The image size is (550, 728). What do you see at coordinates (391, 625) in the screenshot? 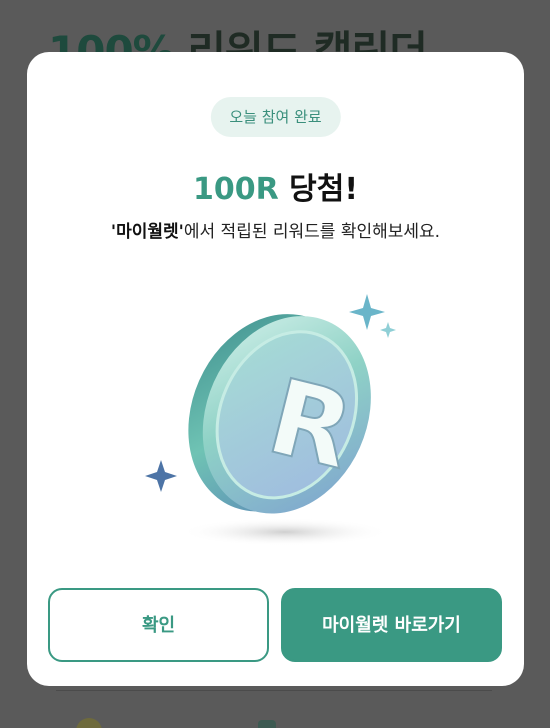
I see `go-to-my-wallet-button: 마이월렛 바로가기` at bounding box center [391, 625].